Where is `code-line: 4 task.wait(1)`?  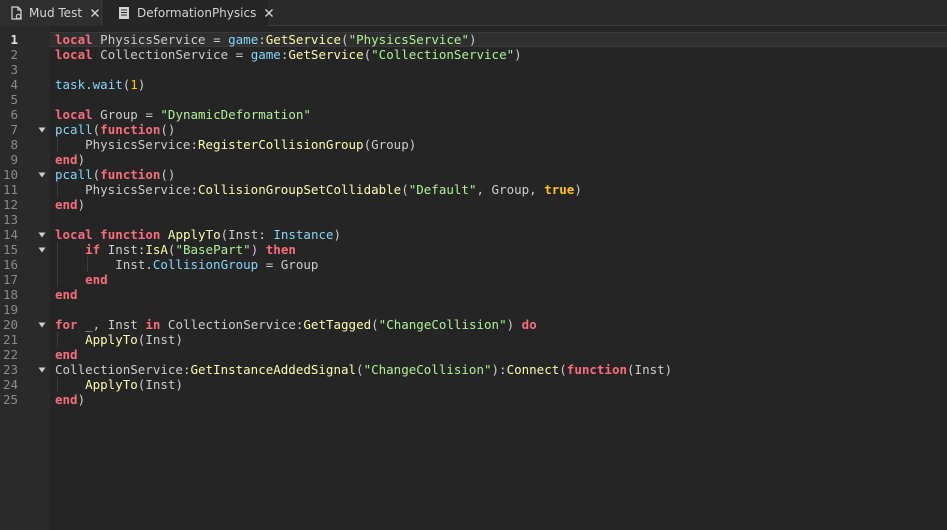 code-line: 4 task.wait(1) is located at coordinates (473, 84).